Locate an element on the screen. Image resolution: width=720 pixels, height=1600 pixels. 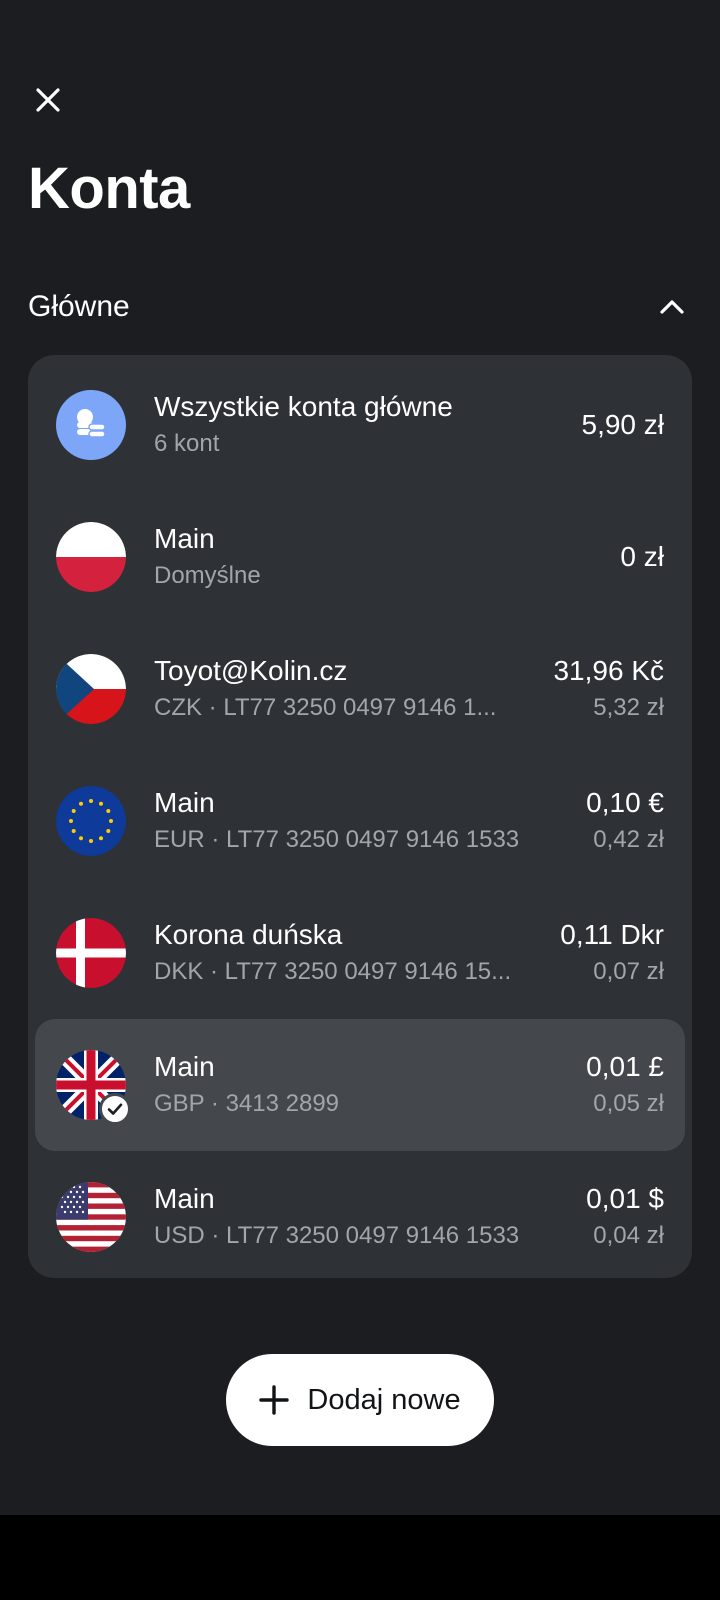
eu-flag-icon is located at coordinates (91, 821).